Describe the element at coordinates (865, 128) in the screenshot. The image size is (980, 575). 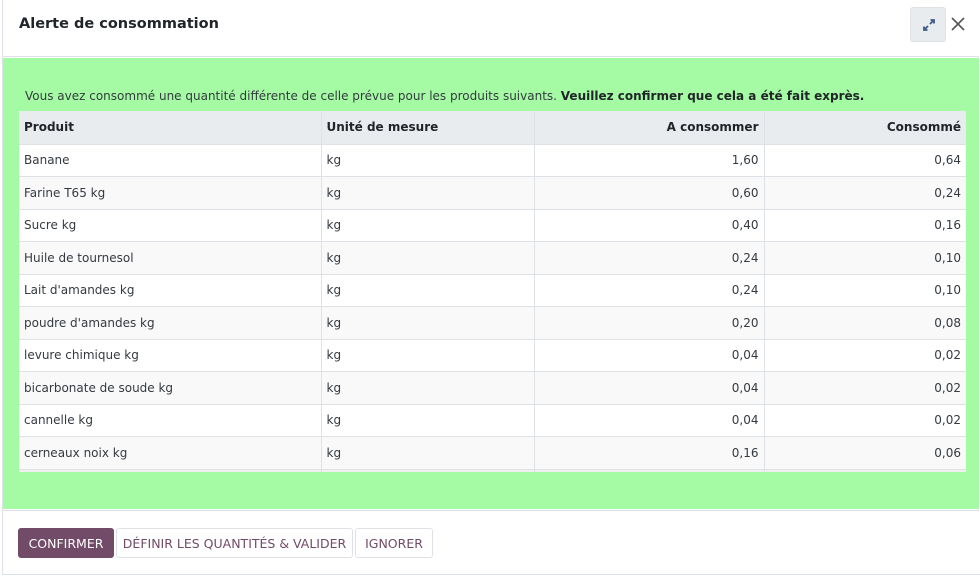
I see `column-header-consumed: Consommé` at that location.